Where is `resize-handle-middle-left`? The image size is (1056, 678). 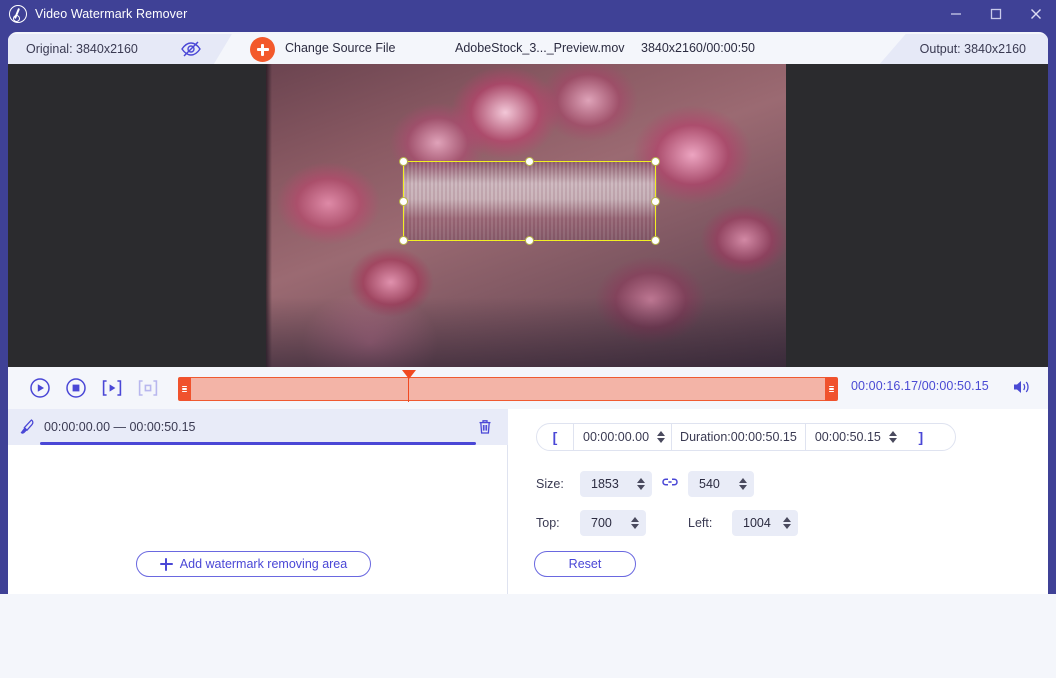 resize-handle-middle-left is located at coordinates (403, 201).